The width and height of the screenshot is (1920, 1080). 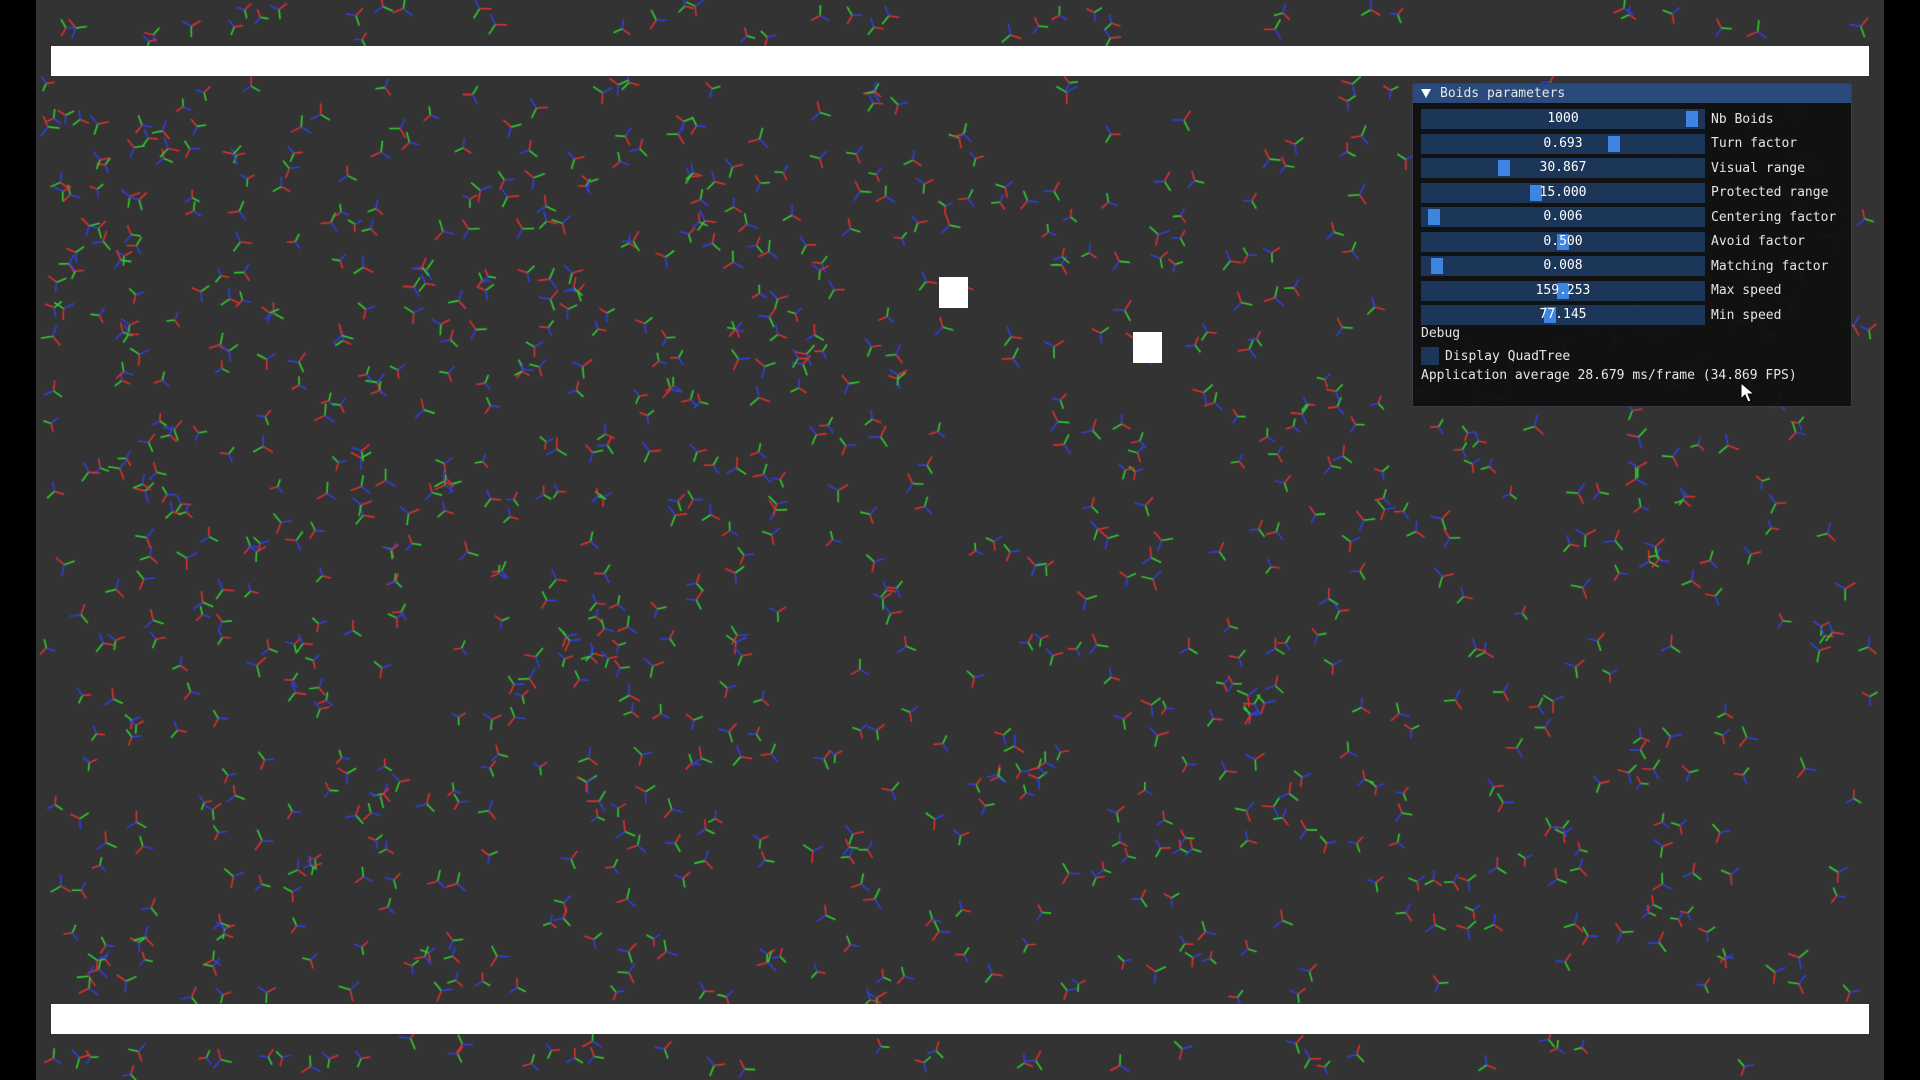 What do you see at coordinates (1758, 168) in the screenshot?
I see `slider-label: Visual range` at bounding box center [1758, 168].